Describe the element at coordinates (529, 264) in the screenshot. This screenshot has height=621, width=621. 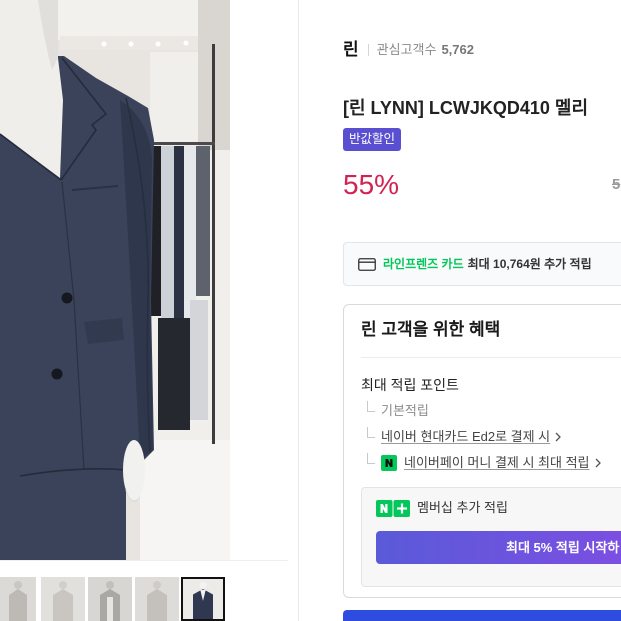
I see `card-benefit-text: 최대 10,764원 추가 적립` at that location.